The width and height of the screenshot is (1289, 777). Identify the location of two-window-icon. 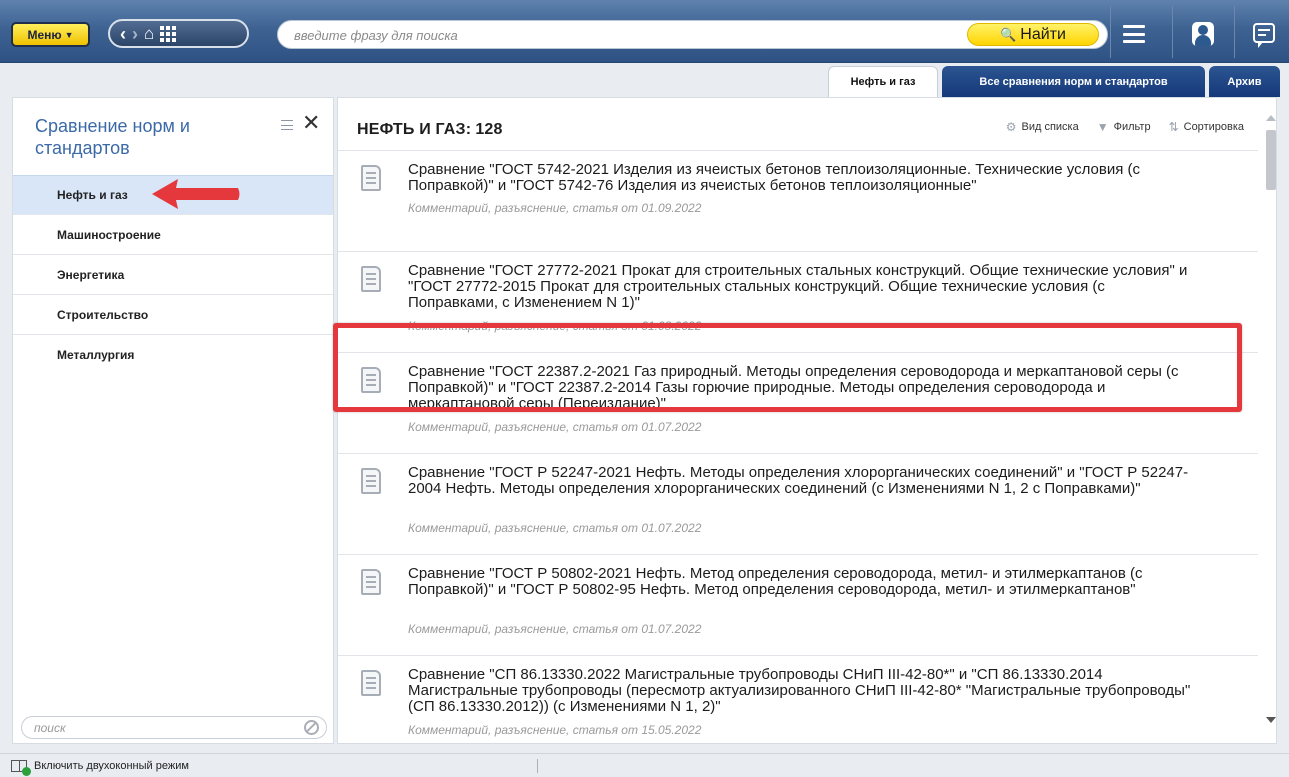
(21, 768).